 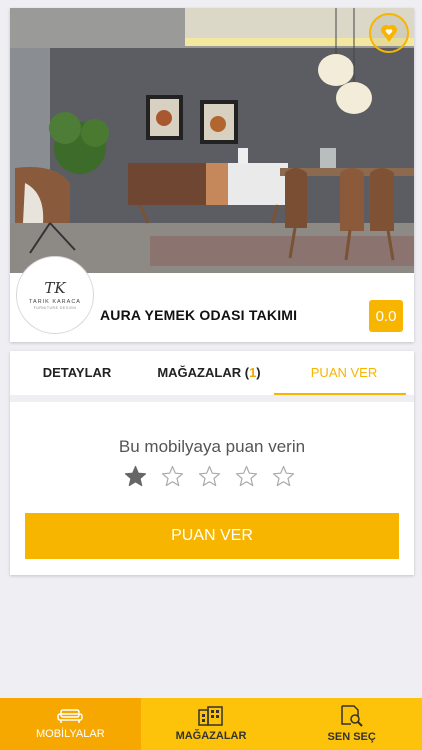 What do you see at coordinates (212, 536) in the screenshot?
I see `submit-rating-button: PUAN VER` at bounding box center [212, 536].